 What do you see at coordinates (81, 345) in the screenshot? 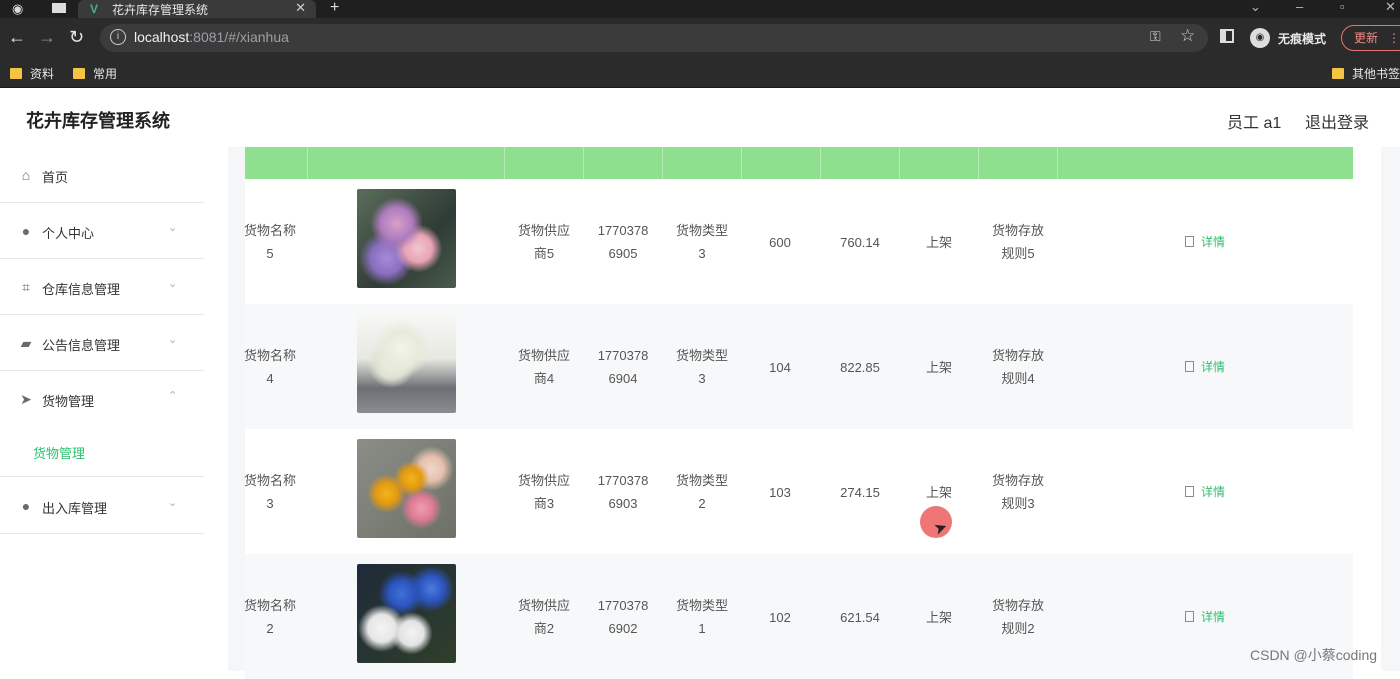
I see `sidebar-item-label: 公告信息管理` at bounding box center [81, 345].